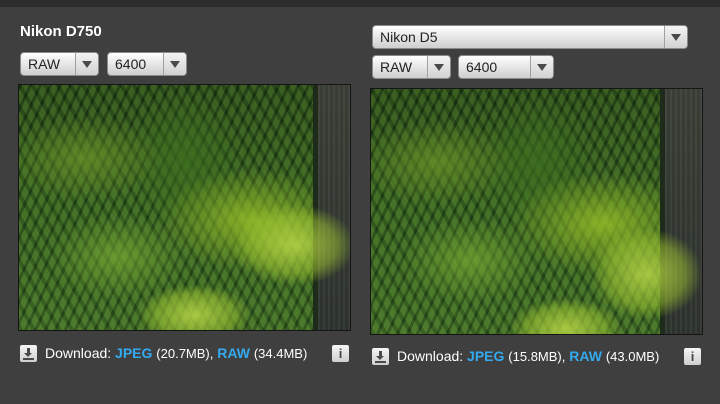  What do you see at coordinates (409, 37) in the screenshot?
I see `camera-select-value: Nikon D5` at bounding box center [409, 37].